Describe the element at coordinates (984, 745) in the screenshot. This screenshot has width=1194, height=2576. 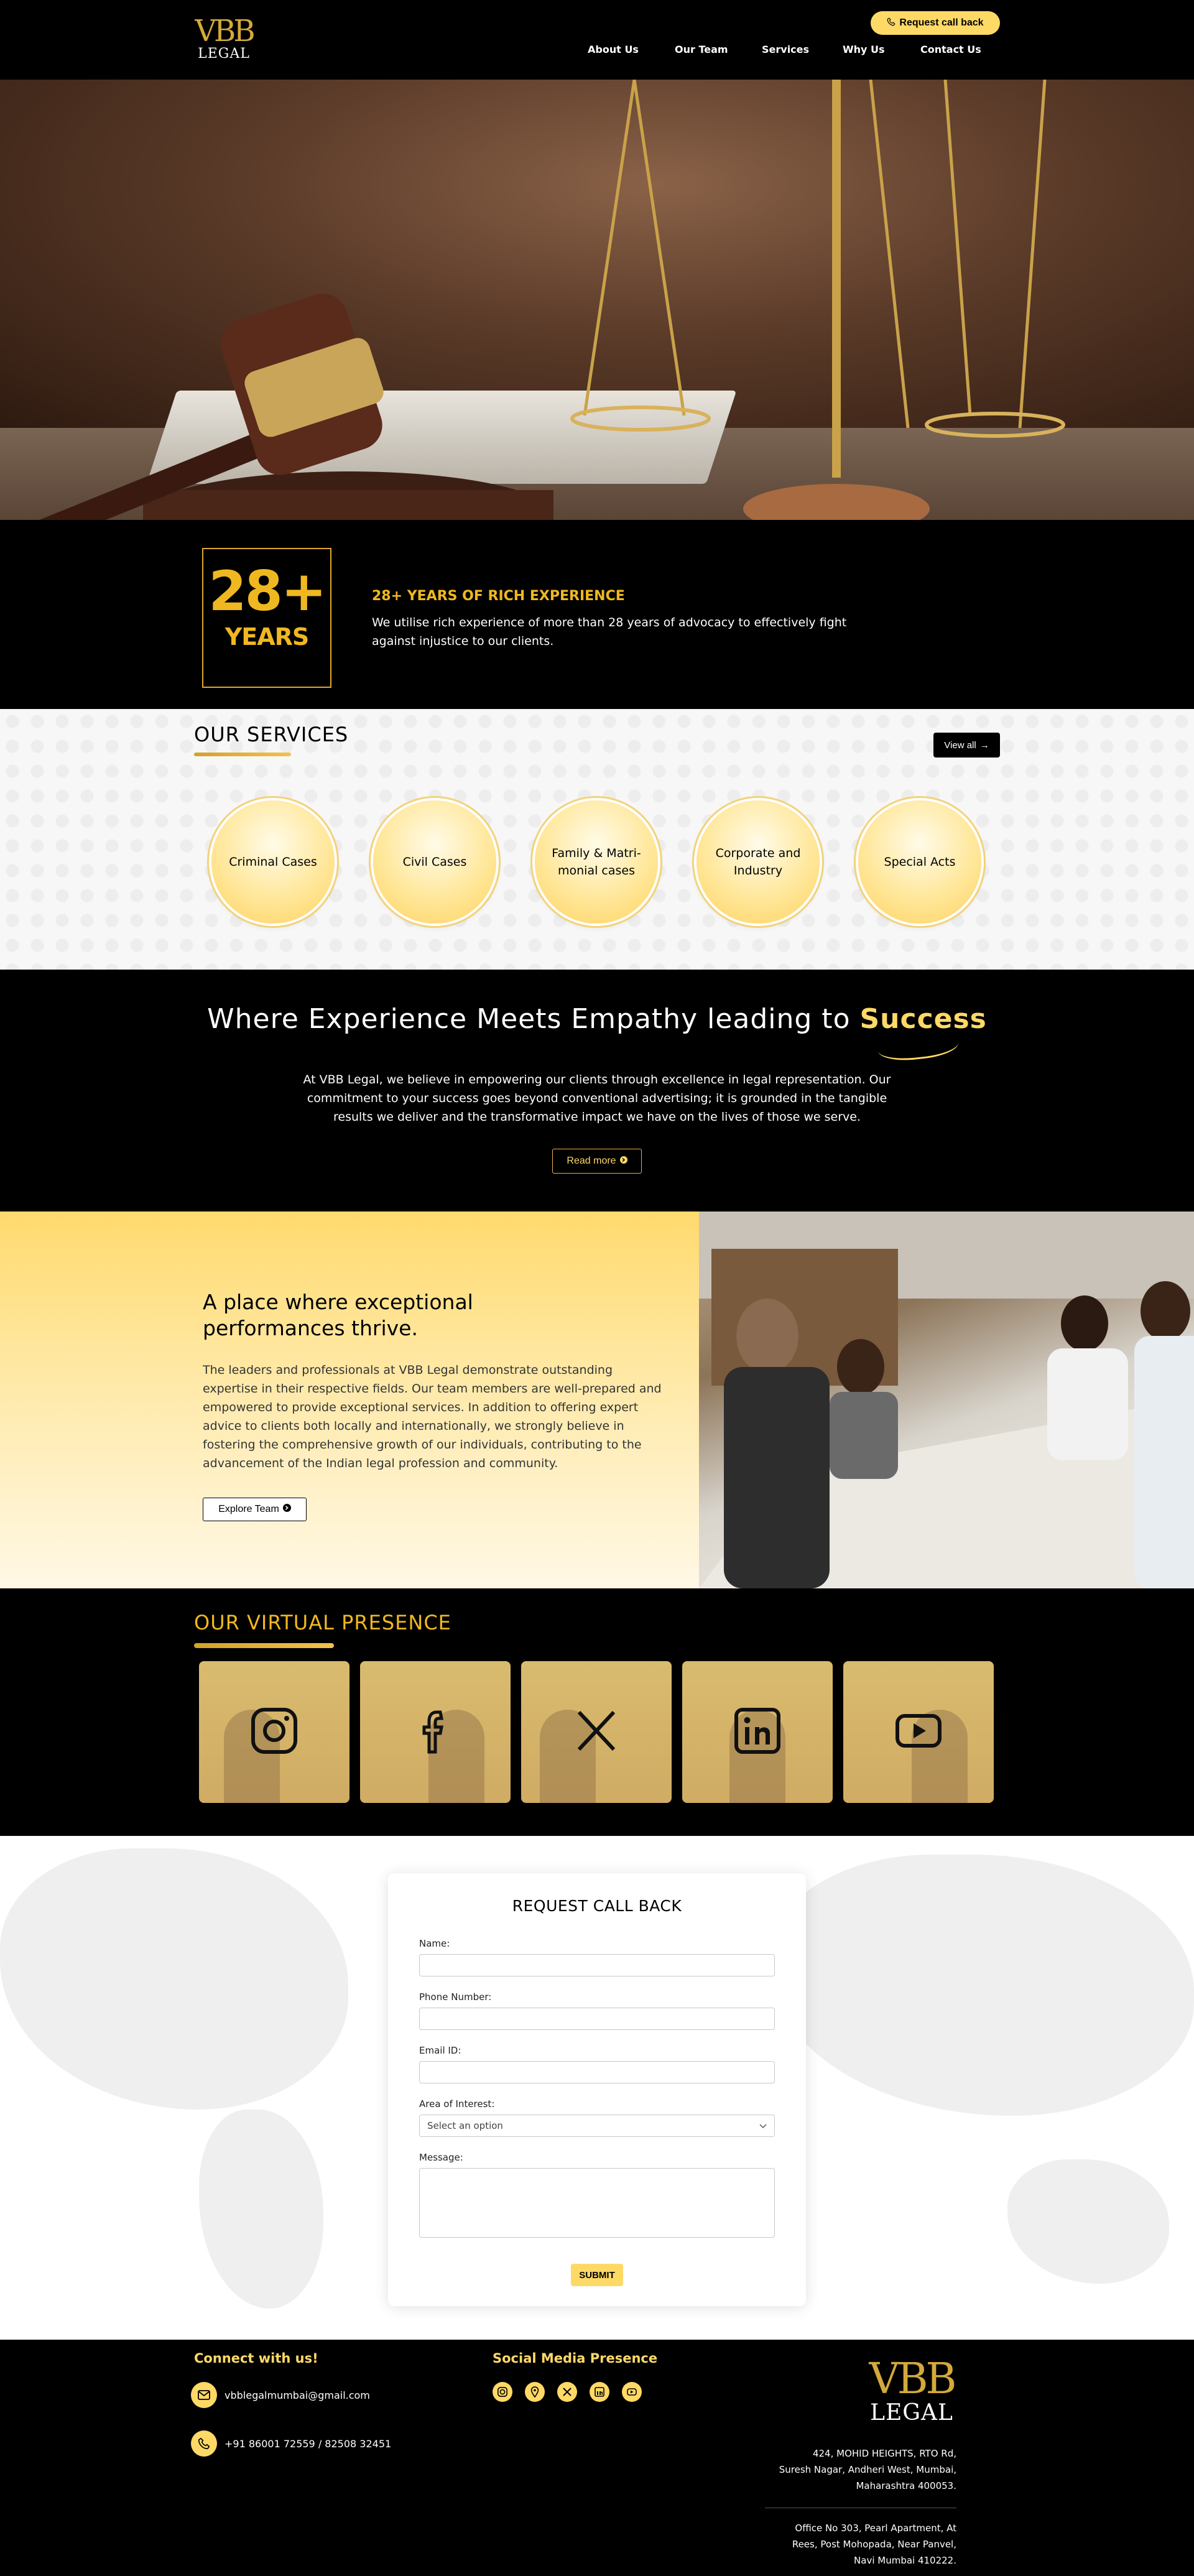
I see `arrow-right-icon: →` at that location.